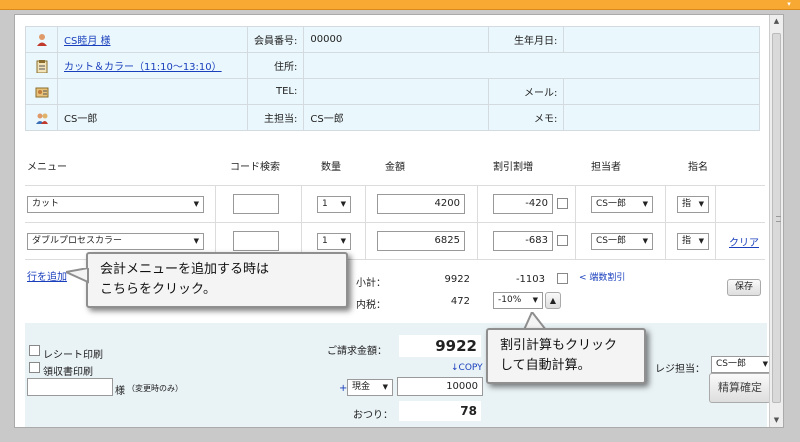  I want to click on discount-input: -420, so click(523, 204).